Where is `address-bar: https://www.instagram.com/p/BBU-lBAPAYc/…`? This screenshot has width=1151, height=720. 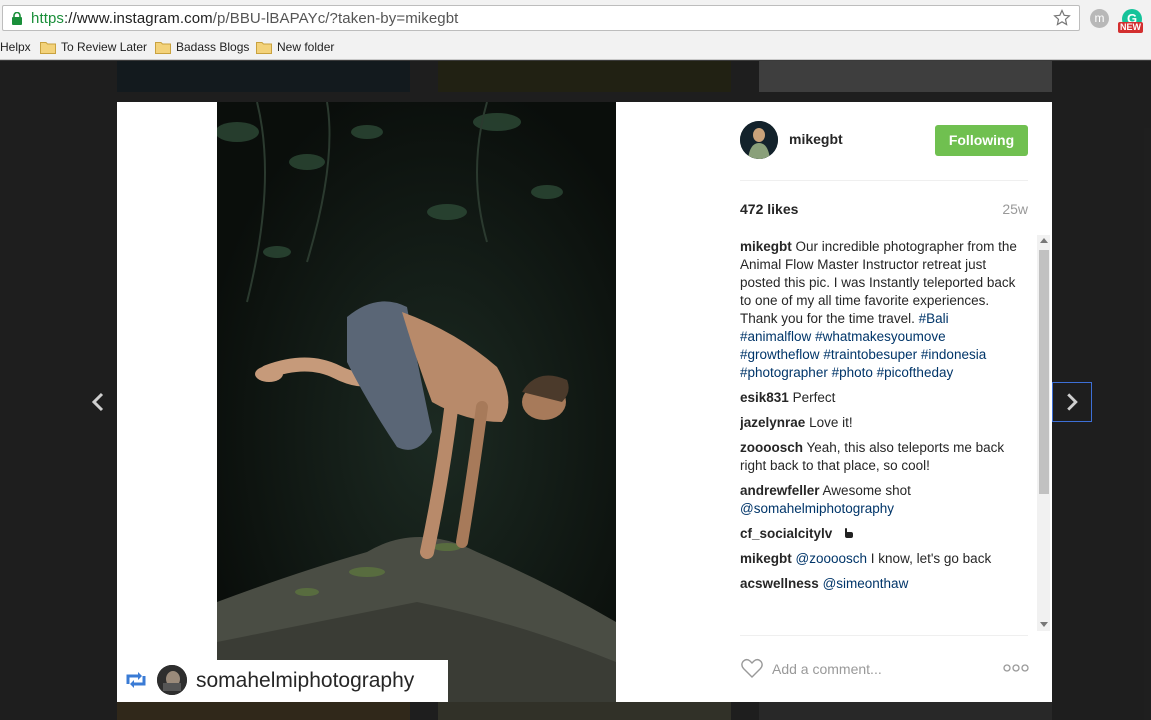 address-bar: https://www.instagram.com/p/BBU-lBAPAYc/… is located at coordinates (541, 18).